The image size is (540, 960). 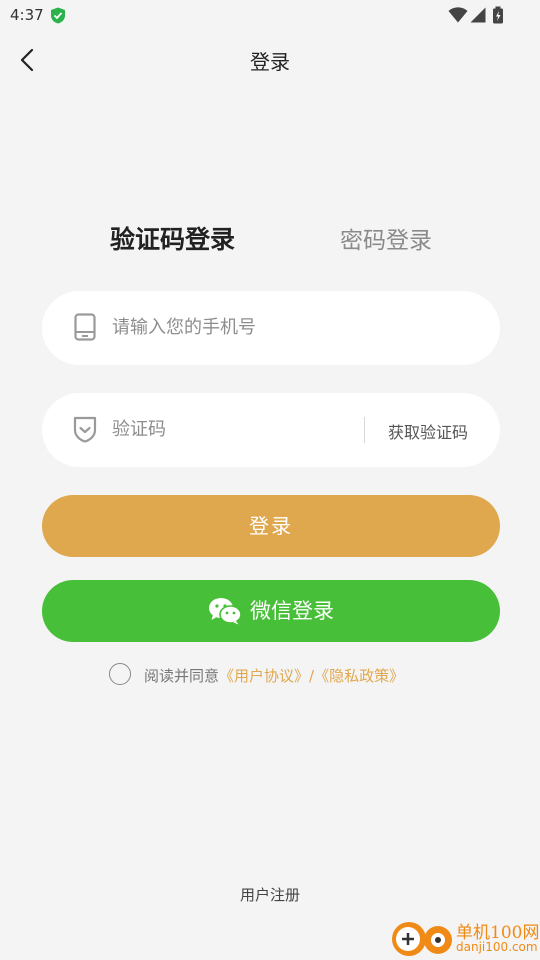 I want to click on privacy-policy-link: 《隐私政策》, so click(x=359, y=676).